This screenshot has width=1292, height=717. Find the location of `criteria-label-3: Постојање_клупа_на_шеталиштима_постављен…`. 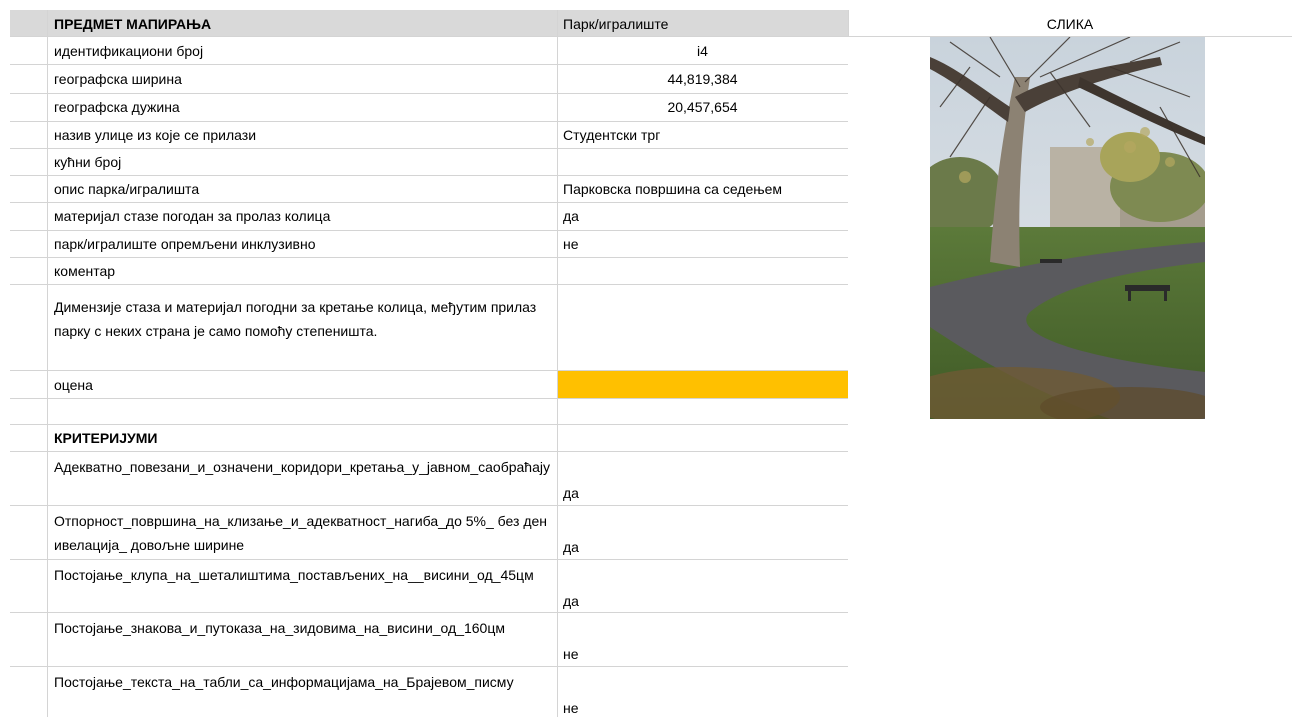

criteria-label-3: Постојање_клупа_на_шеталиштима_постављен… is located at coordinates (294, 575).